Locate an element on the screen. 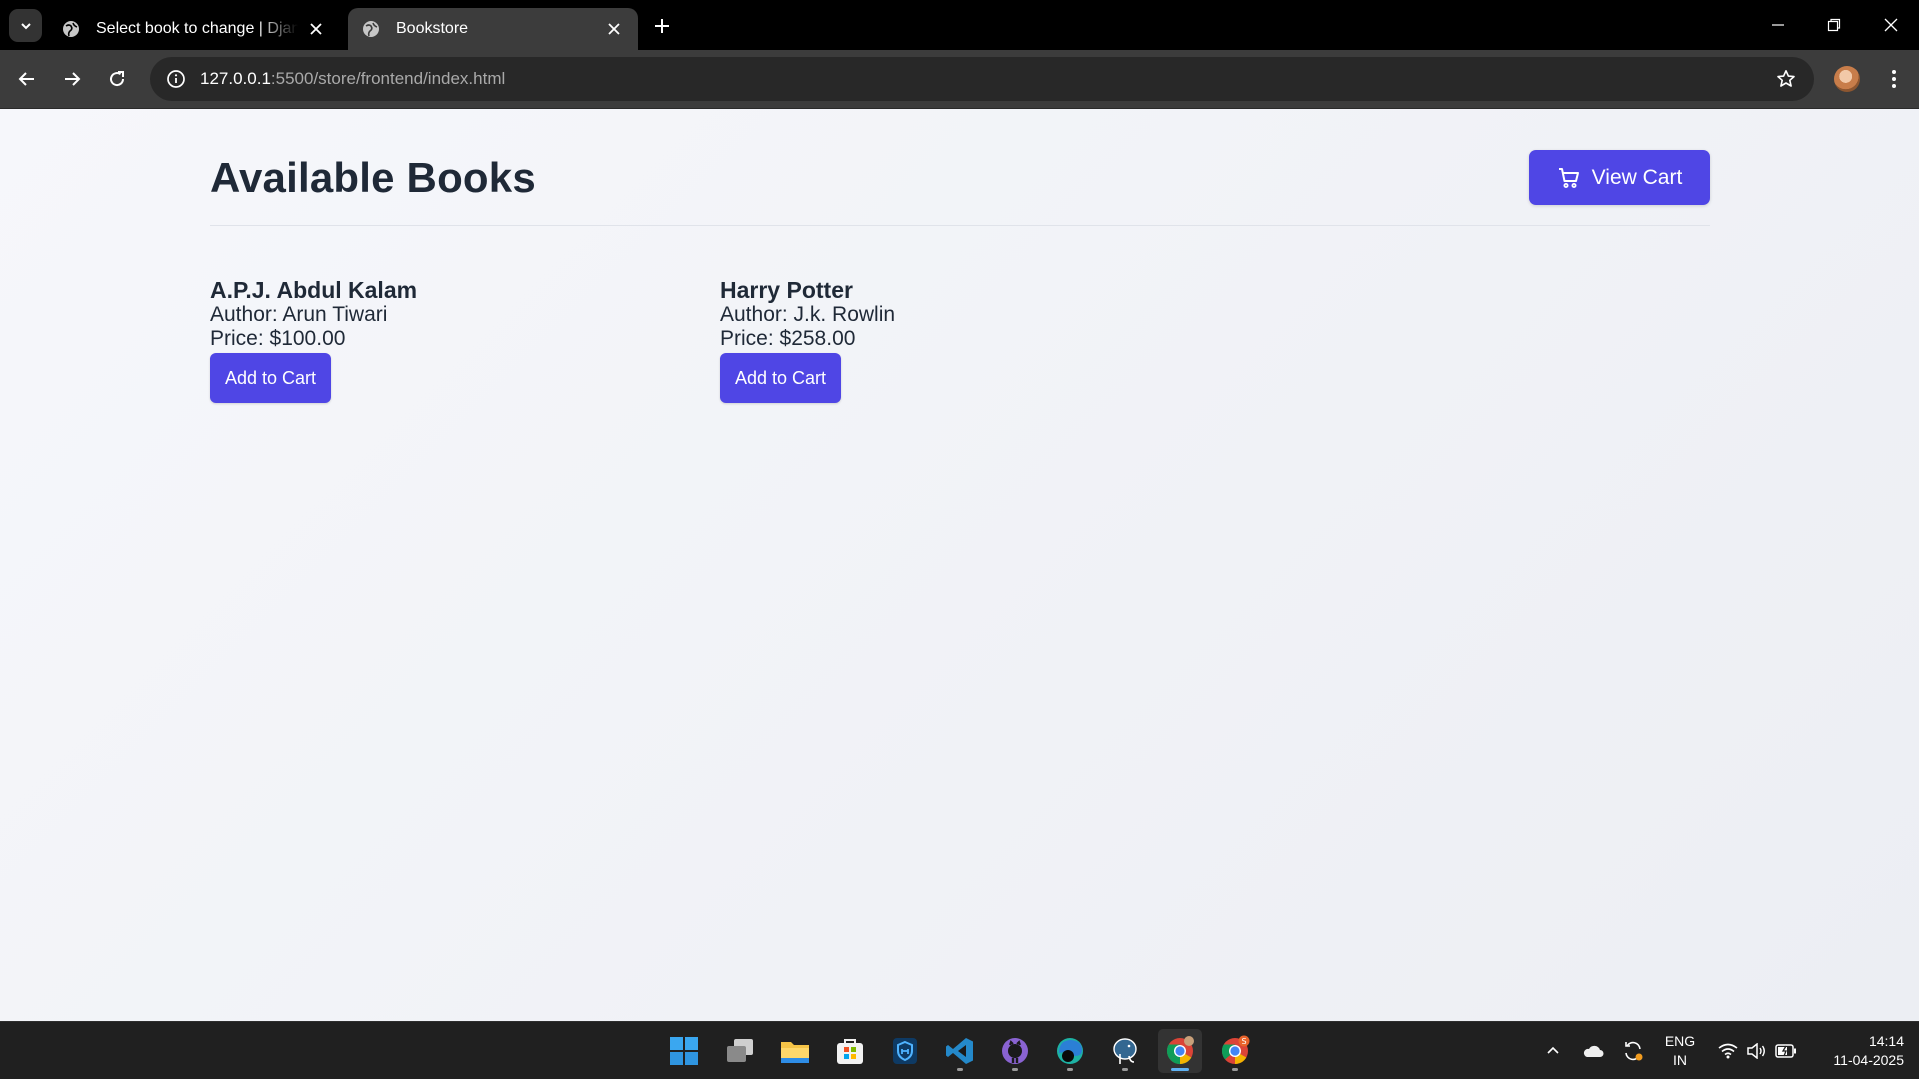 This screenshot has width=1919, height=1079. arrow-right-icon is located at coordinates (73, 79).